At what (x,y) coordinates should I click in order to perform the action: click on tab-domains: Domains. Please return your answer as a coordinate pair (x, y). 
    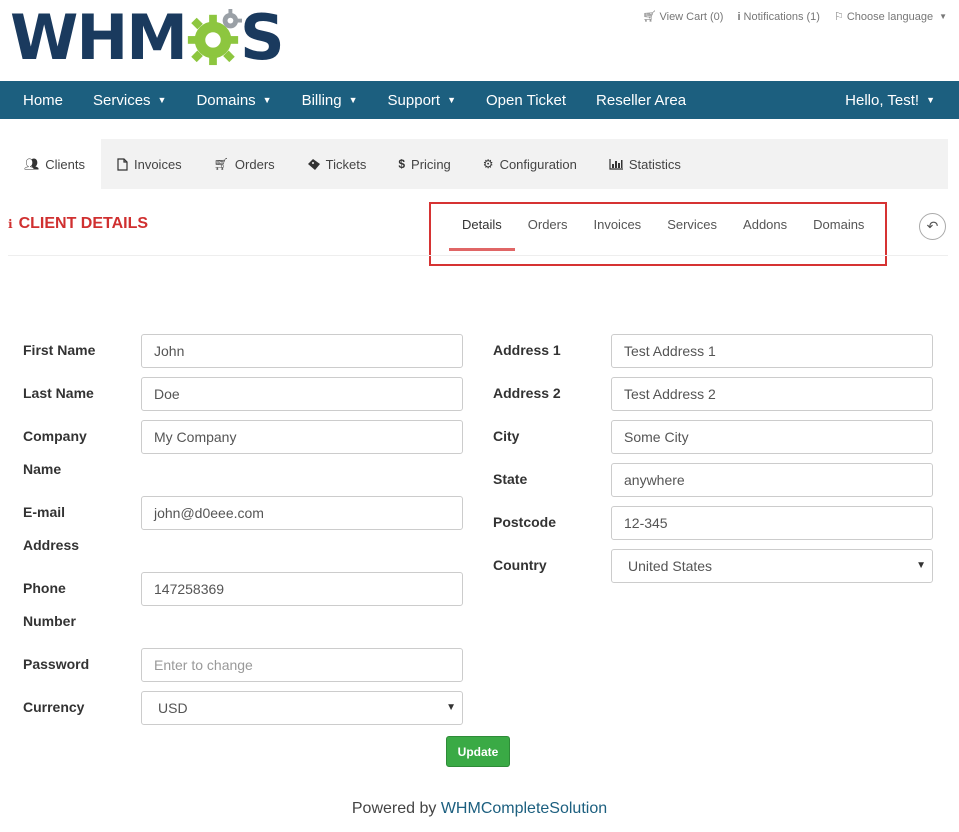
    Looking at the image, I should click on (838, 232).